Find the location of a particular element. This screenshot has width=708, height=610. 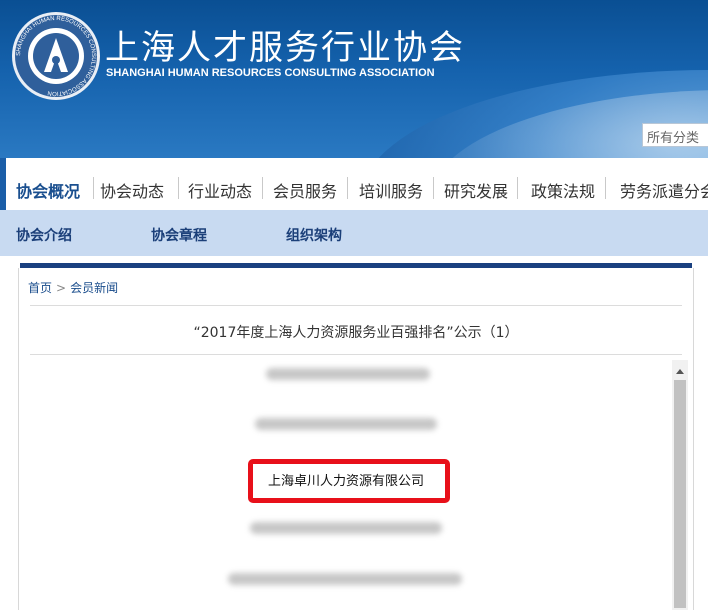

breadcrumb: 首页 > 会员新闻 is located at coordinates (73, 287).